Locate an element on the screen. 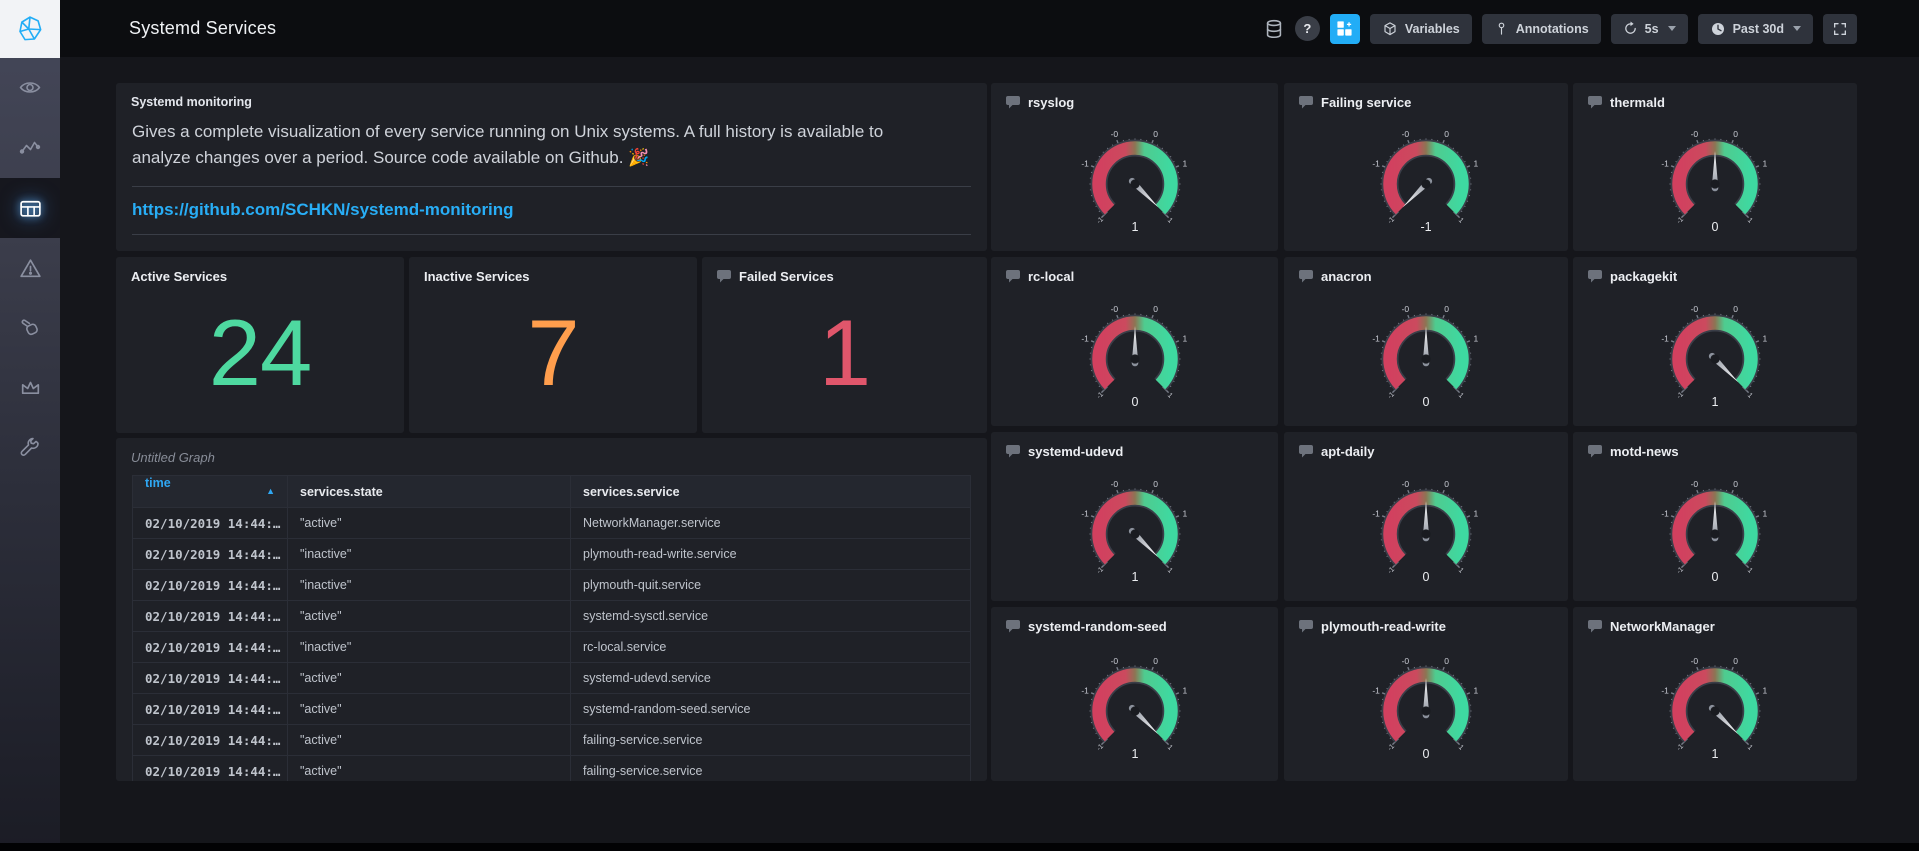  app-logo is located at coordinates (30, 29).